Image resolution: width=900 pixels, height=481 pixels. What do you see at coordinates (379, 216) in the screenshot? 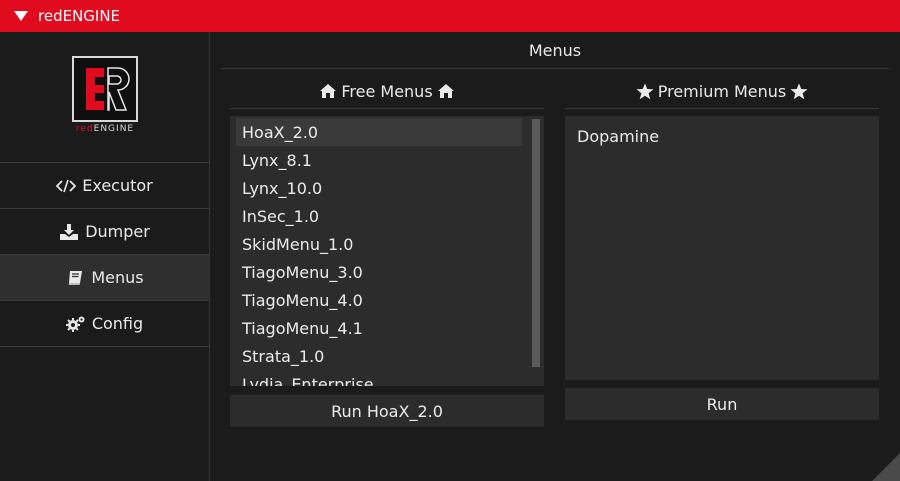
I see `list-item: InSec_1.0` at bounding box center [379, 216].